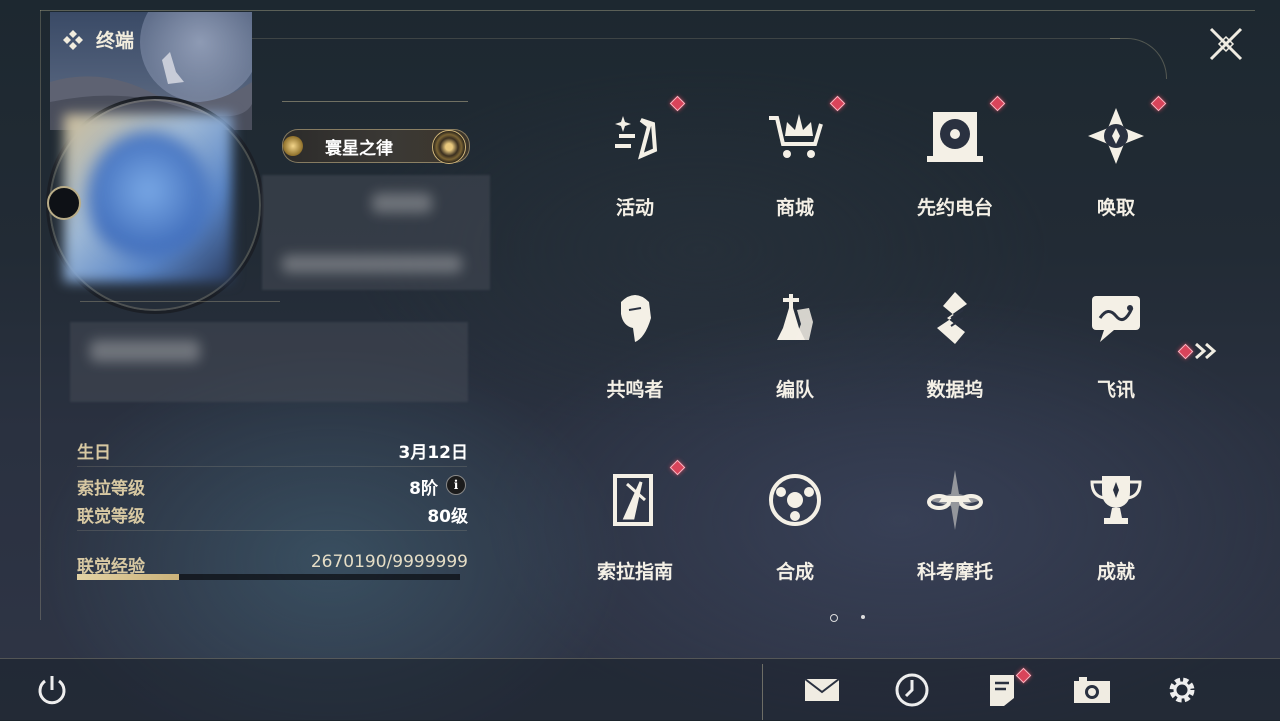 Image resolution: width=1280 pixels, height=721 pixels. Describe the element at coordinates (795, 500) in the screenshot. I see `synthesis-icon` at that location.